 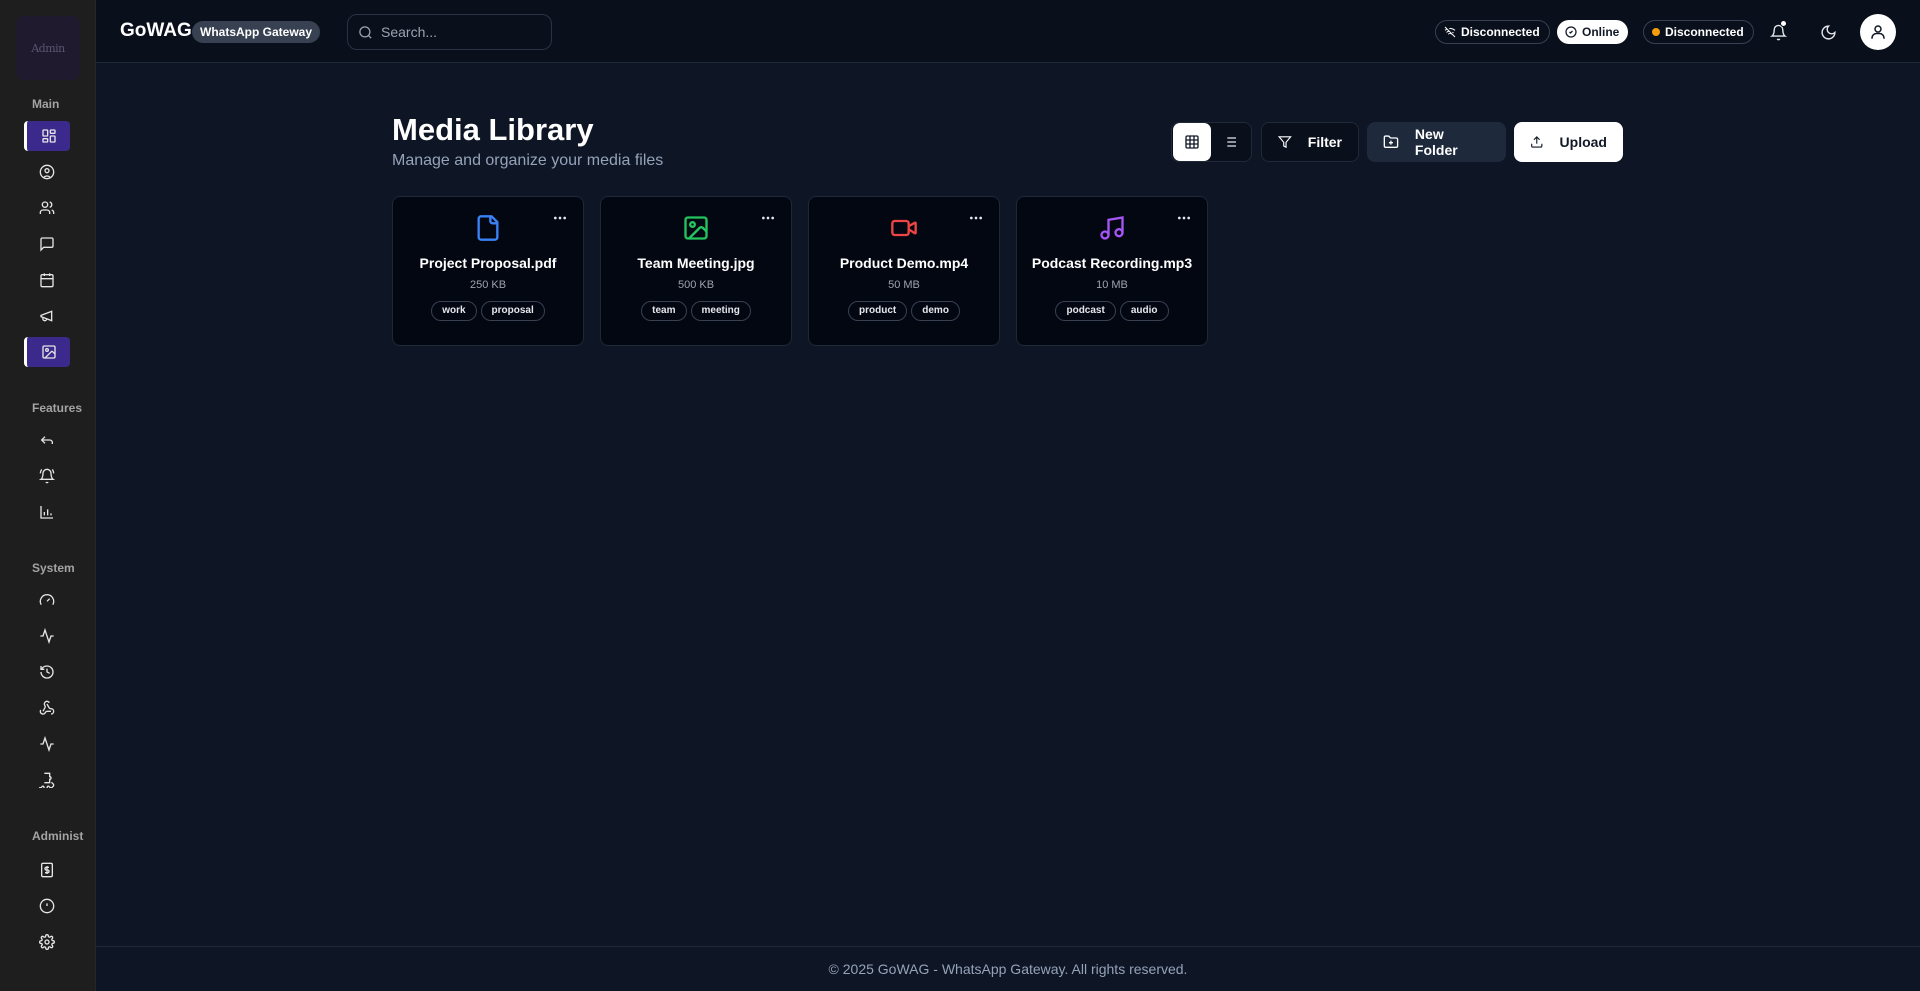 I want to click on search-box, so click(x=449, y=32).